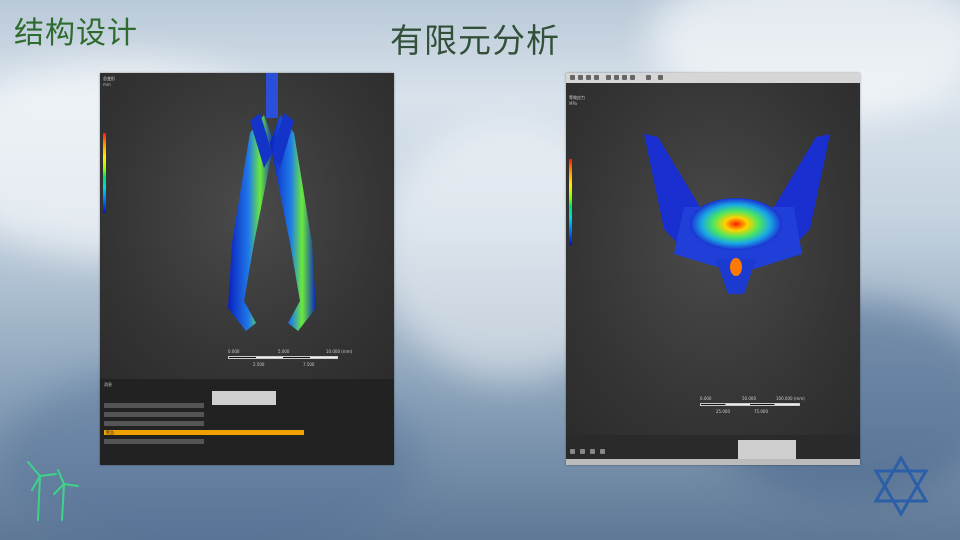 The image size is (960, 540). What do you see at coordinates (573, 103) in the screenshot?
I see `right-legend-unit: MPa` at bounding box center [573, 103].